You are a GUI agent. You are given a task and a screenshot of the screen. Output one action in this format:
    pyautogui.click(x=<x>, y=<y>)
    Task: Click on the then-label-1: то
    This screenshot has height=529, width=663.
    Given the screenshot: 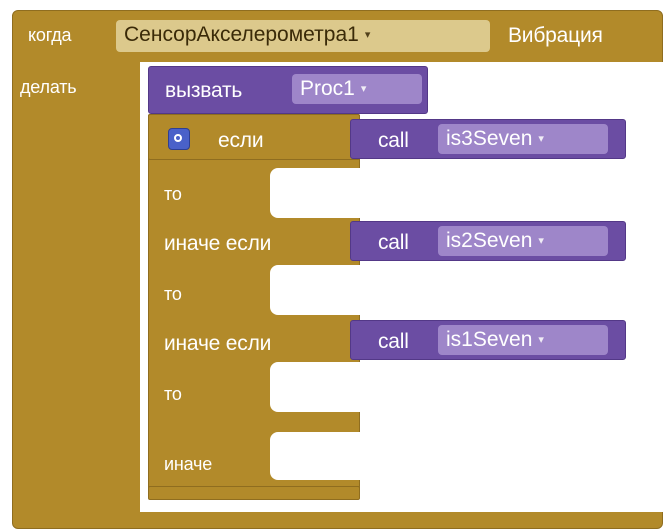 What is the action you would take?
    pyautogui.click(x=173, y=194)
    